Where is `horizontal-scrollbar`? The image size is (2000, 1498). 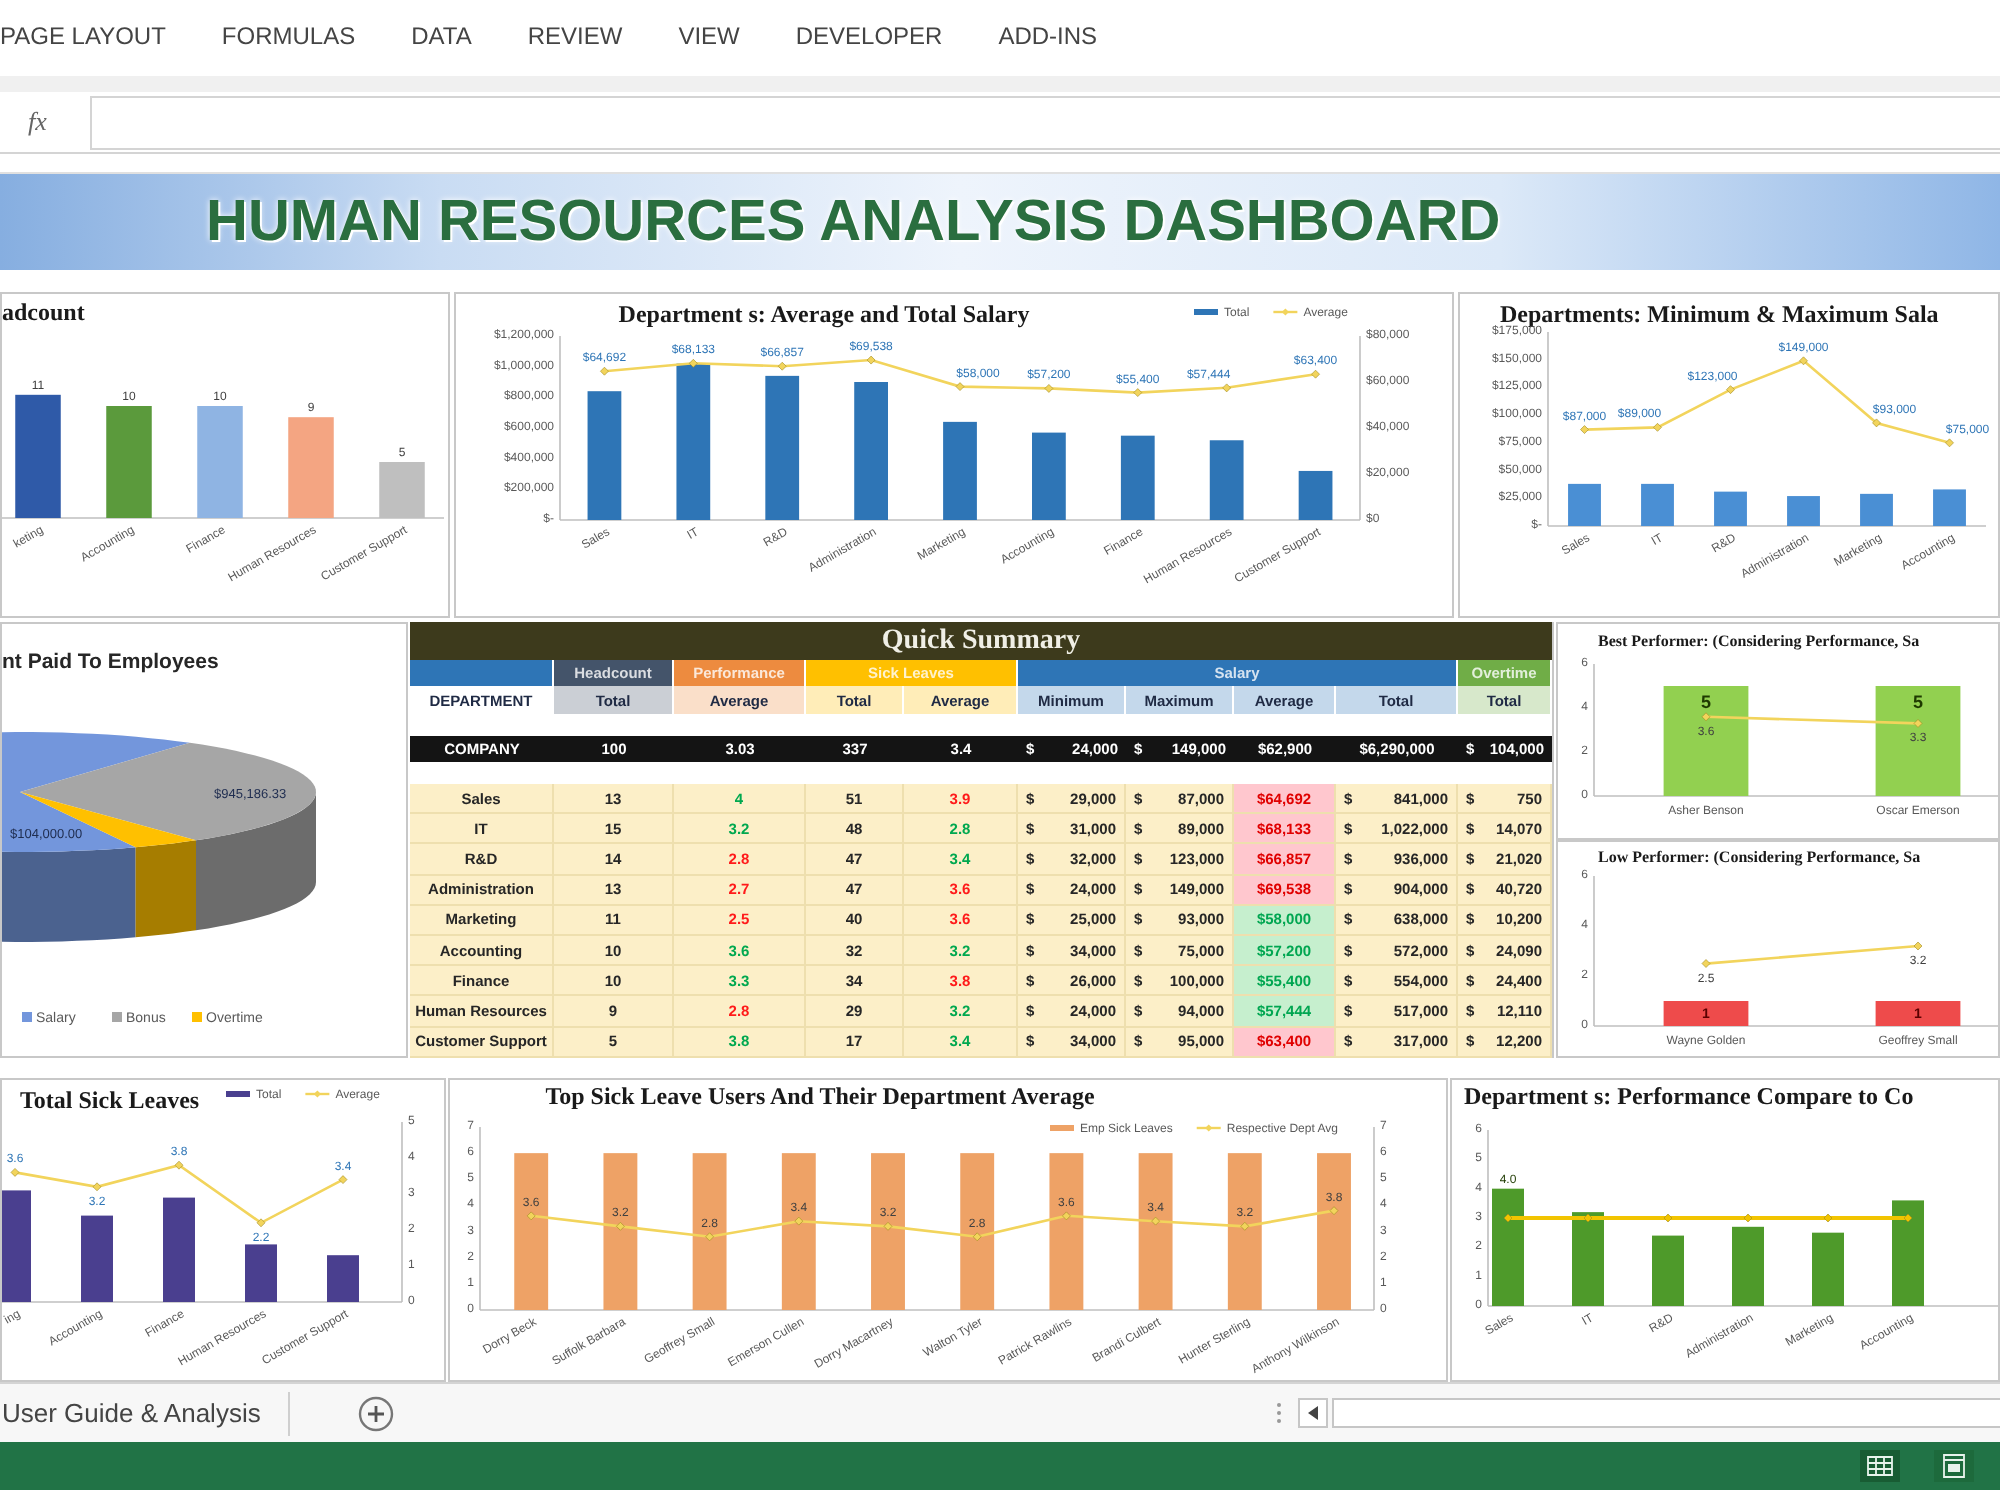
horizontal-scrollbar is located at coordinates (1666, 1413).